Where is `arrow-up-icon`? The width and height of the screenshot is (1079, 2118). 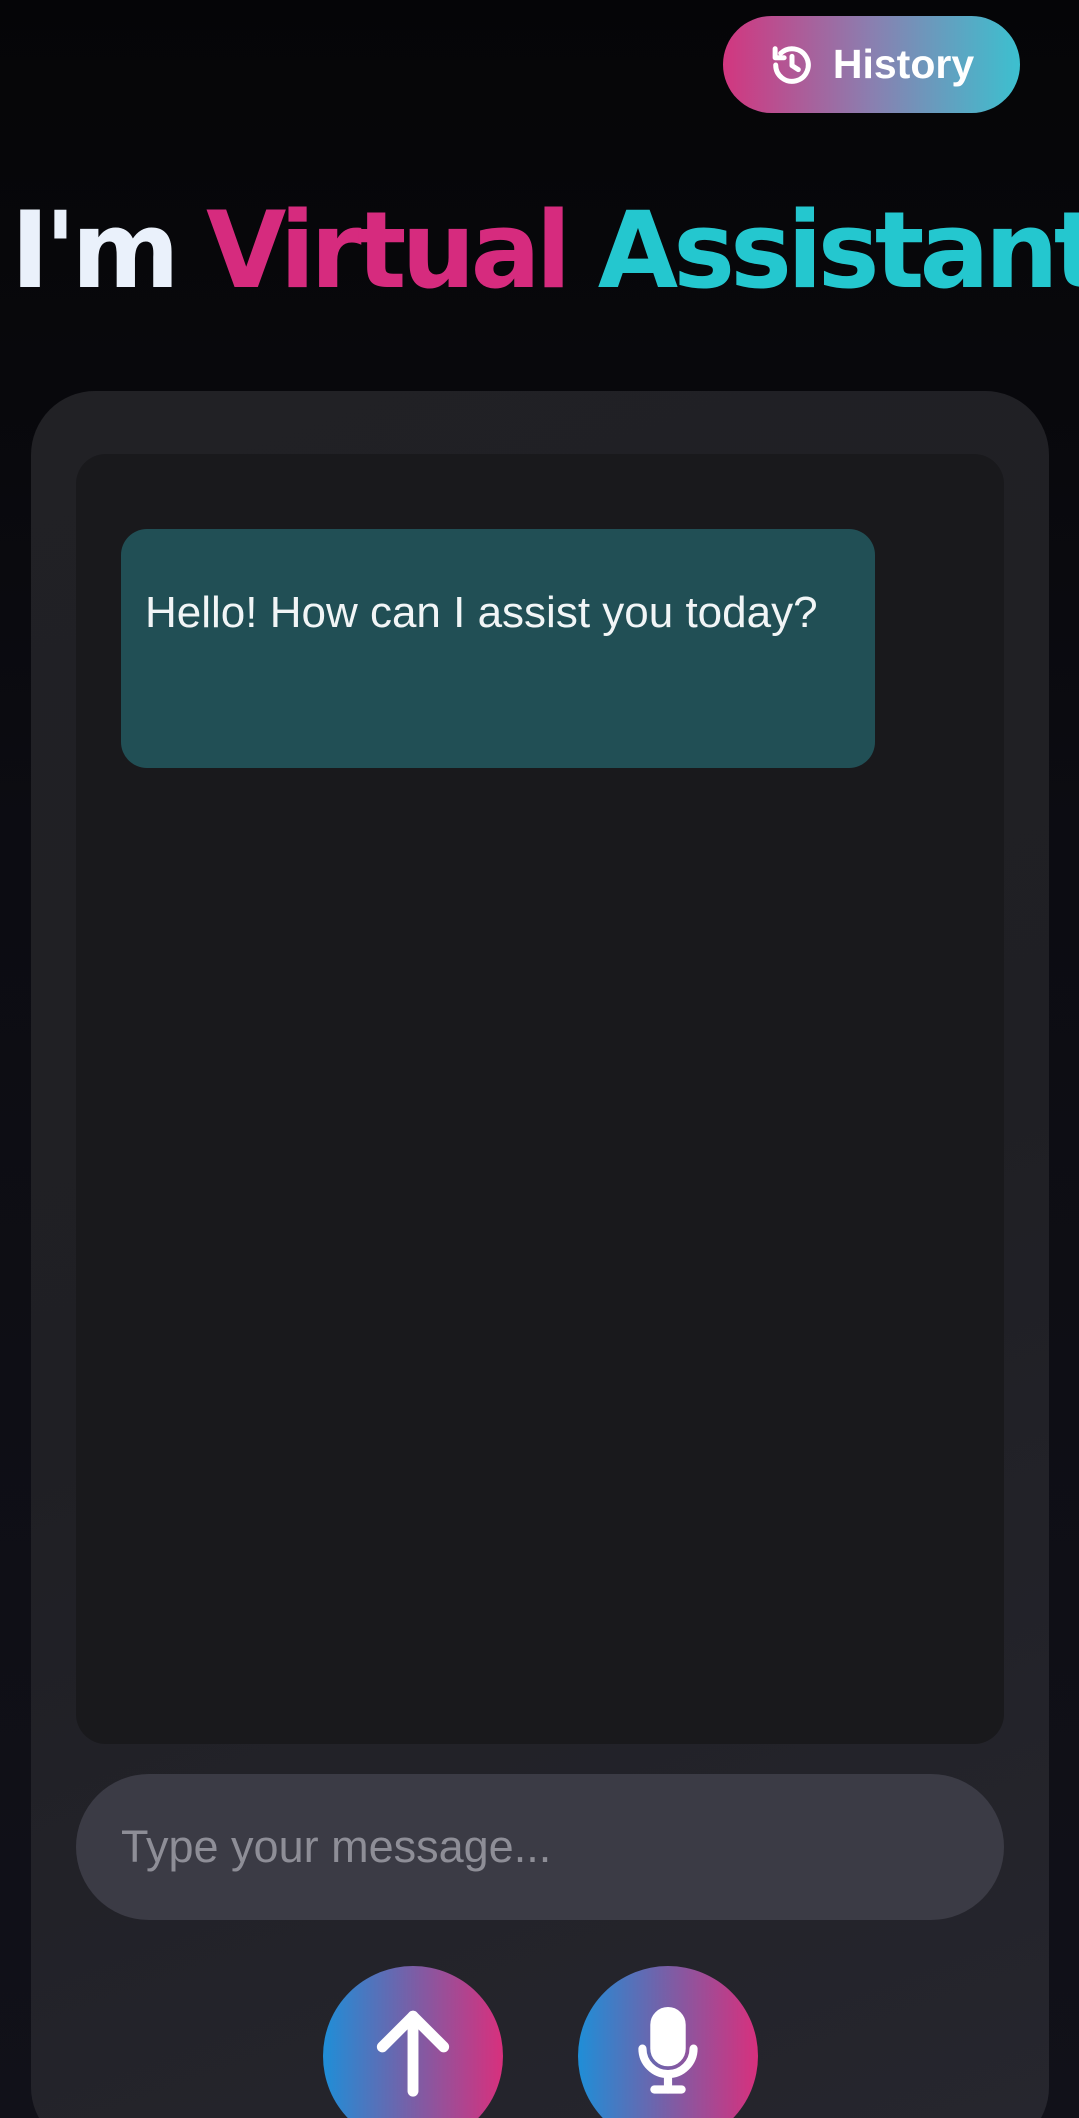 arrow-up-icon is located at coordinates (413, 2053).